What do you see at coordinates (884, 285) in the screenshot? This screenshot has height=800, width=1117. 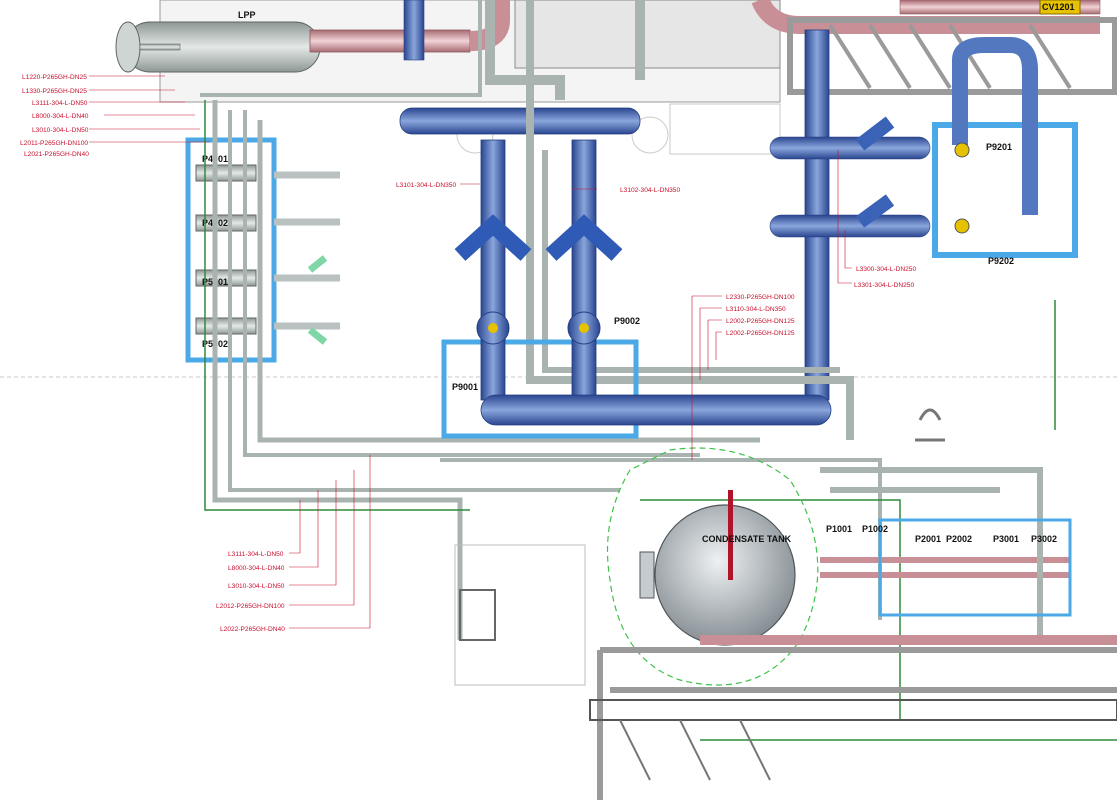 I see `pipe-label-l3301: L3301-304-L-DN250` at bounding box center [884, 285].